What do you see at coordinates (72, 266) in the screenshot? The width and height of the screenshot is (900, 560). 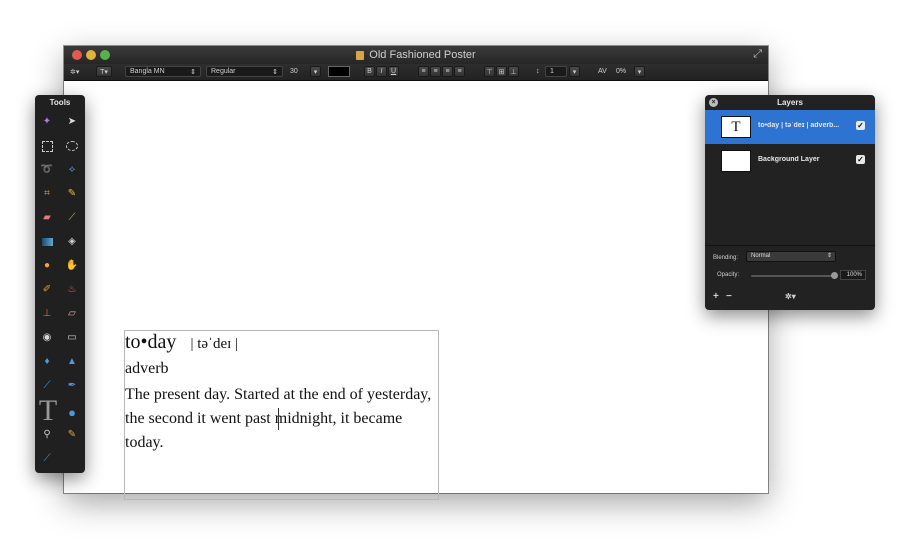 I see `clone-icon: ✋` at bounding box center [72, 266].